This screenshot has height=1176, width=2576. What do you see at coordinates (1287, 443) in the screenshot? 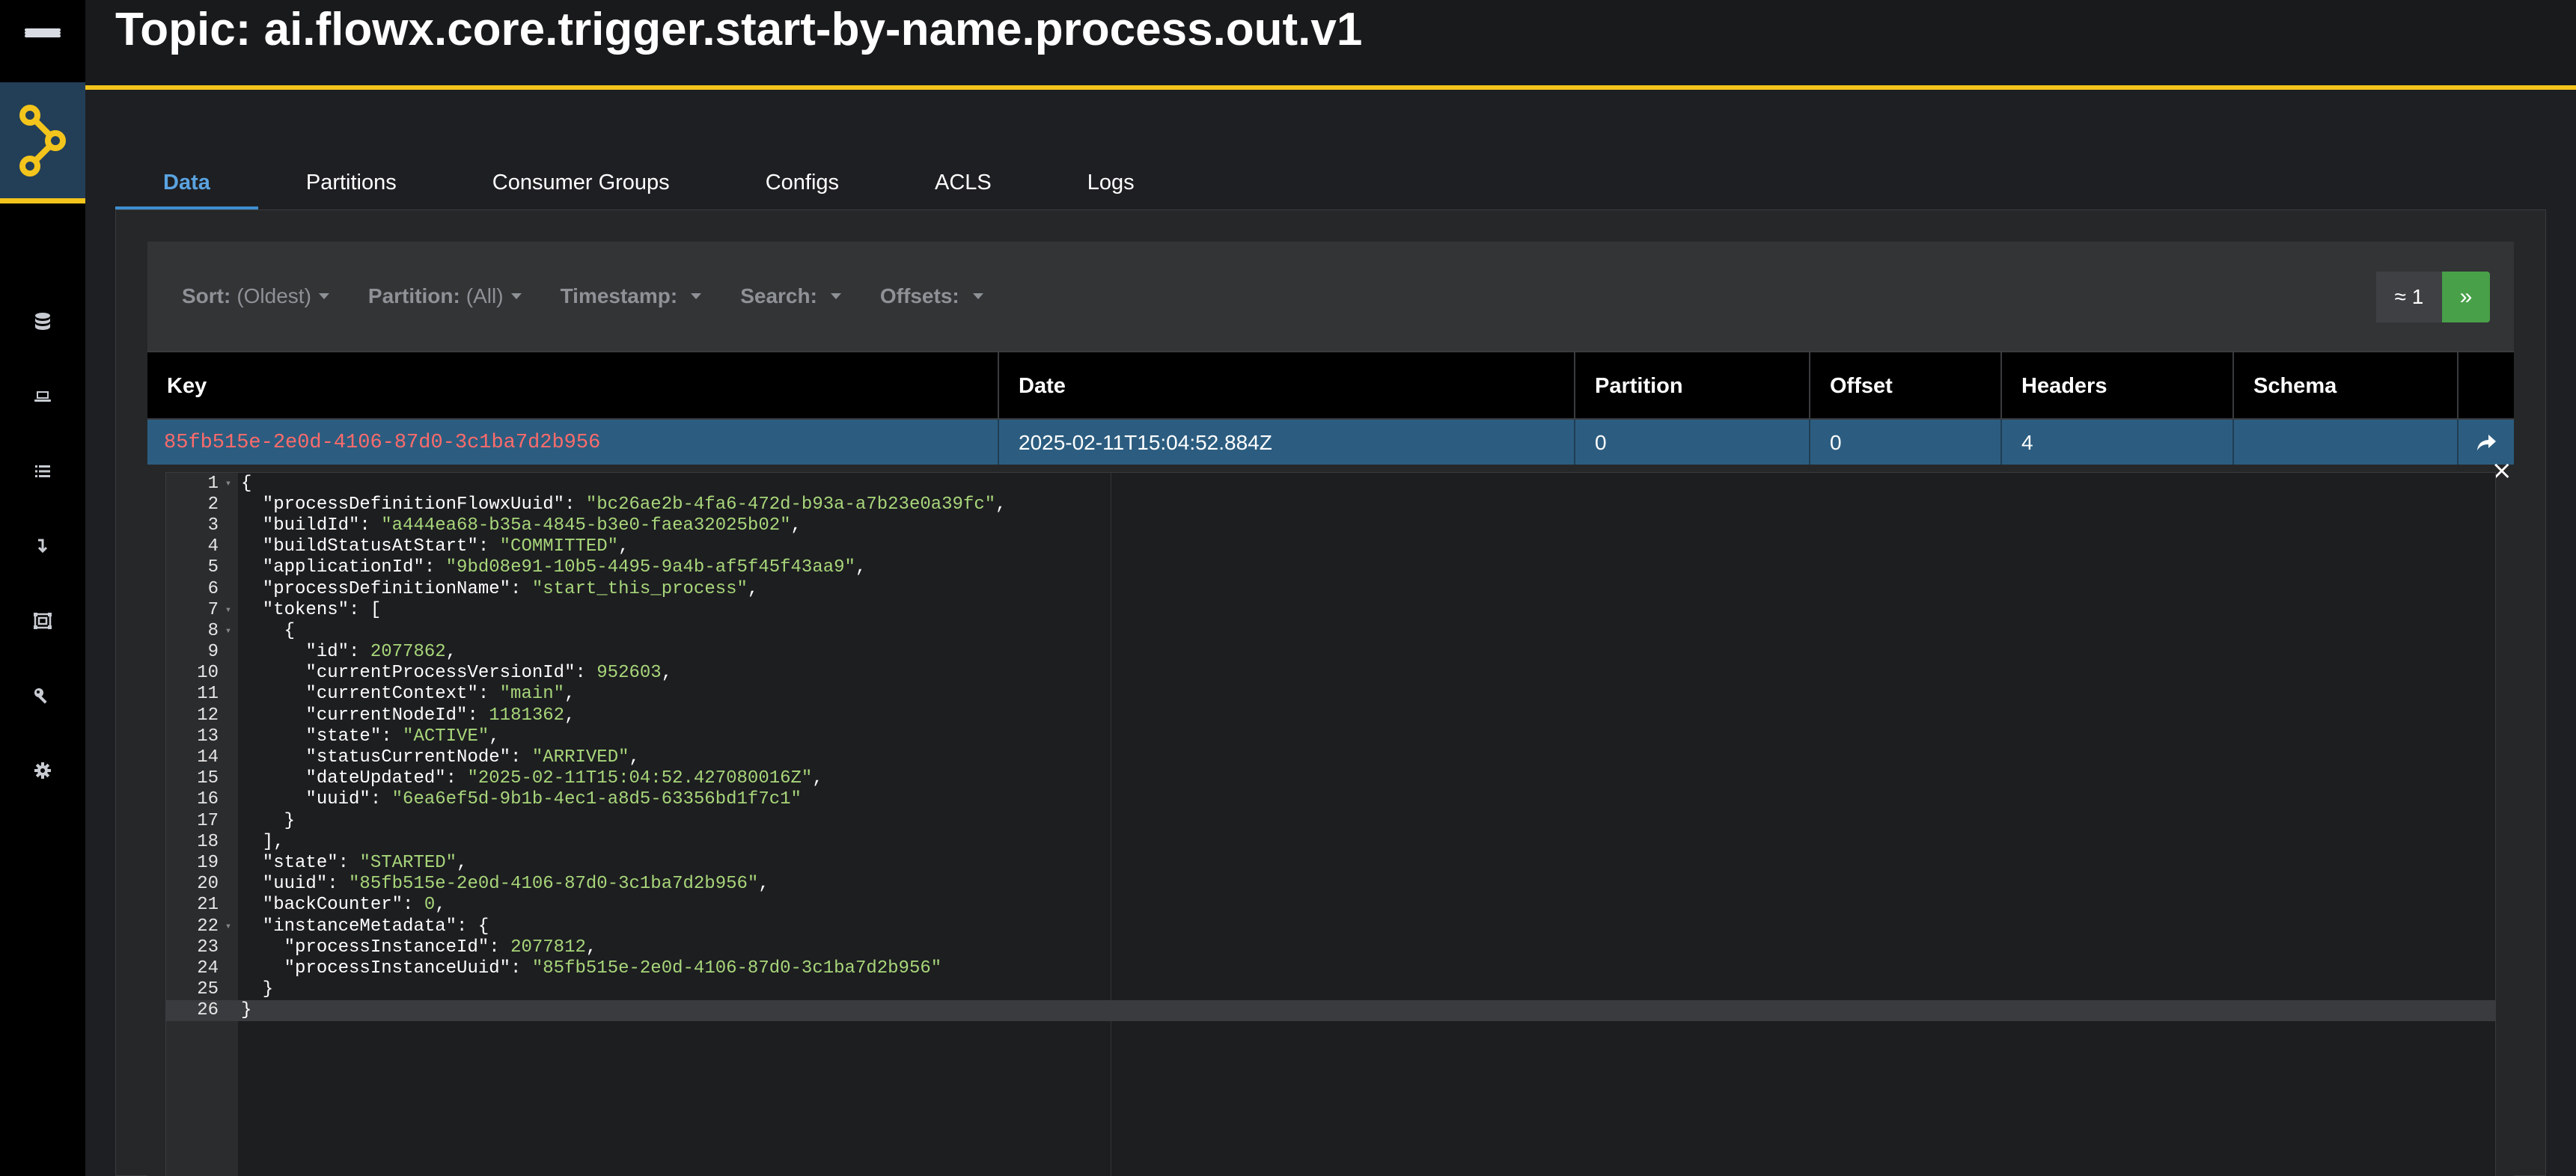
I see `message-date: 2025-02-11T15:04:52.884Z` at bounding box center [1287, 443].